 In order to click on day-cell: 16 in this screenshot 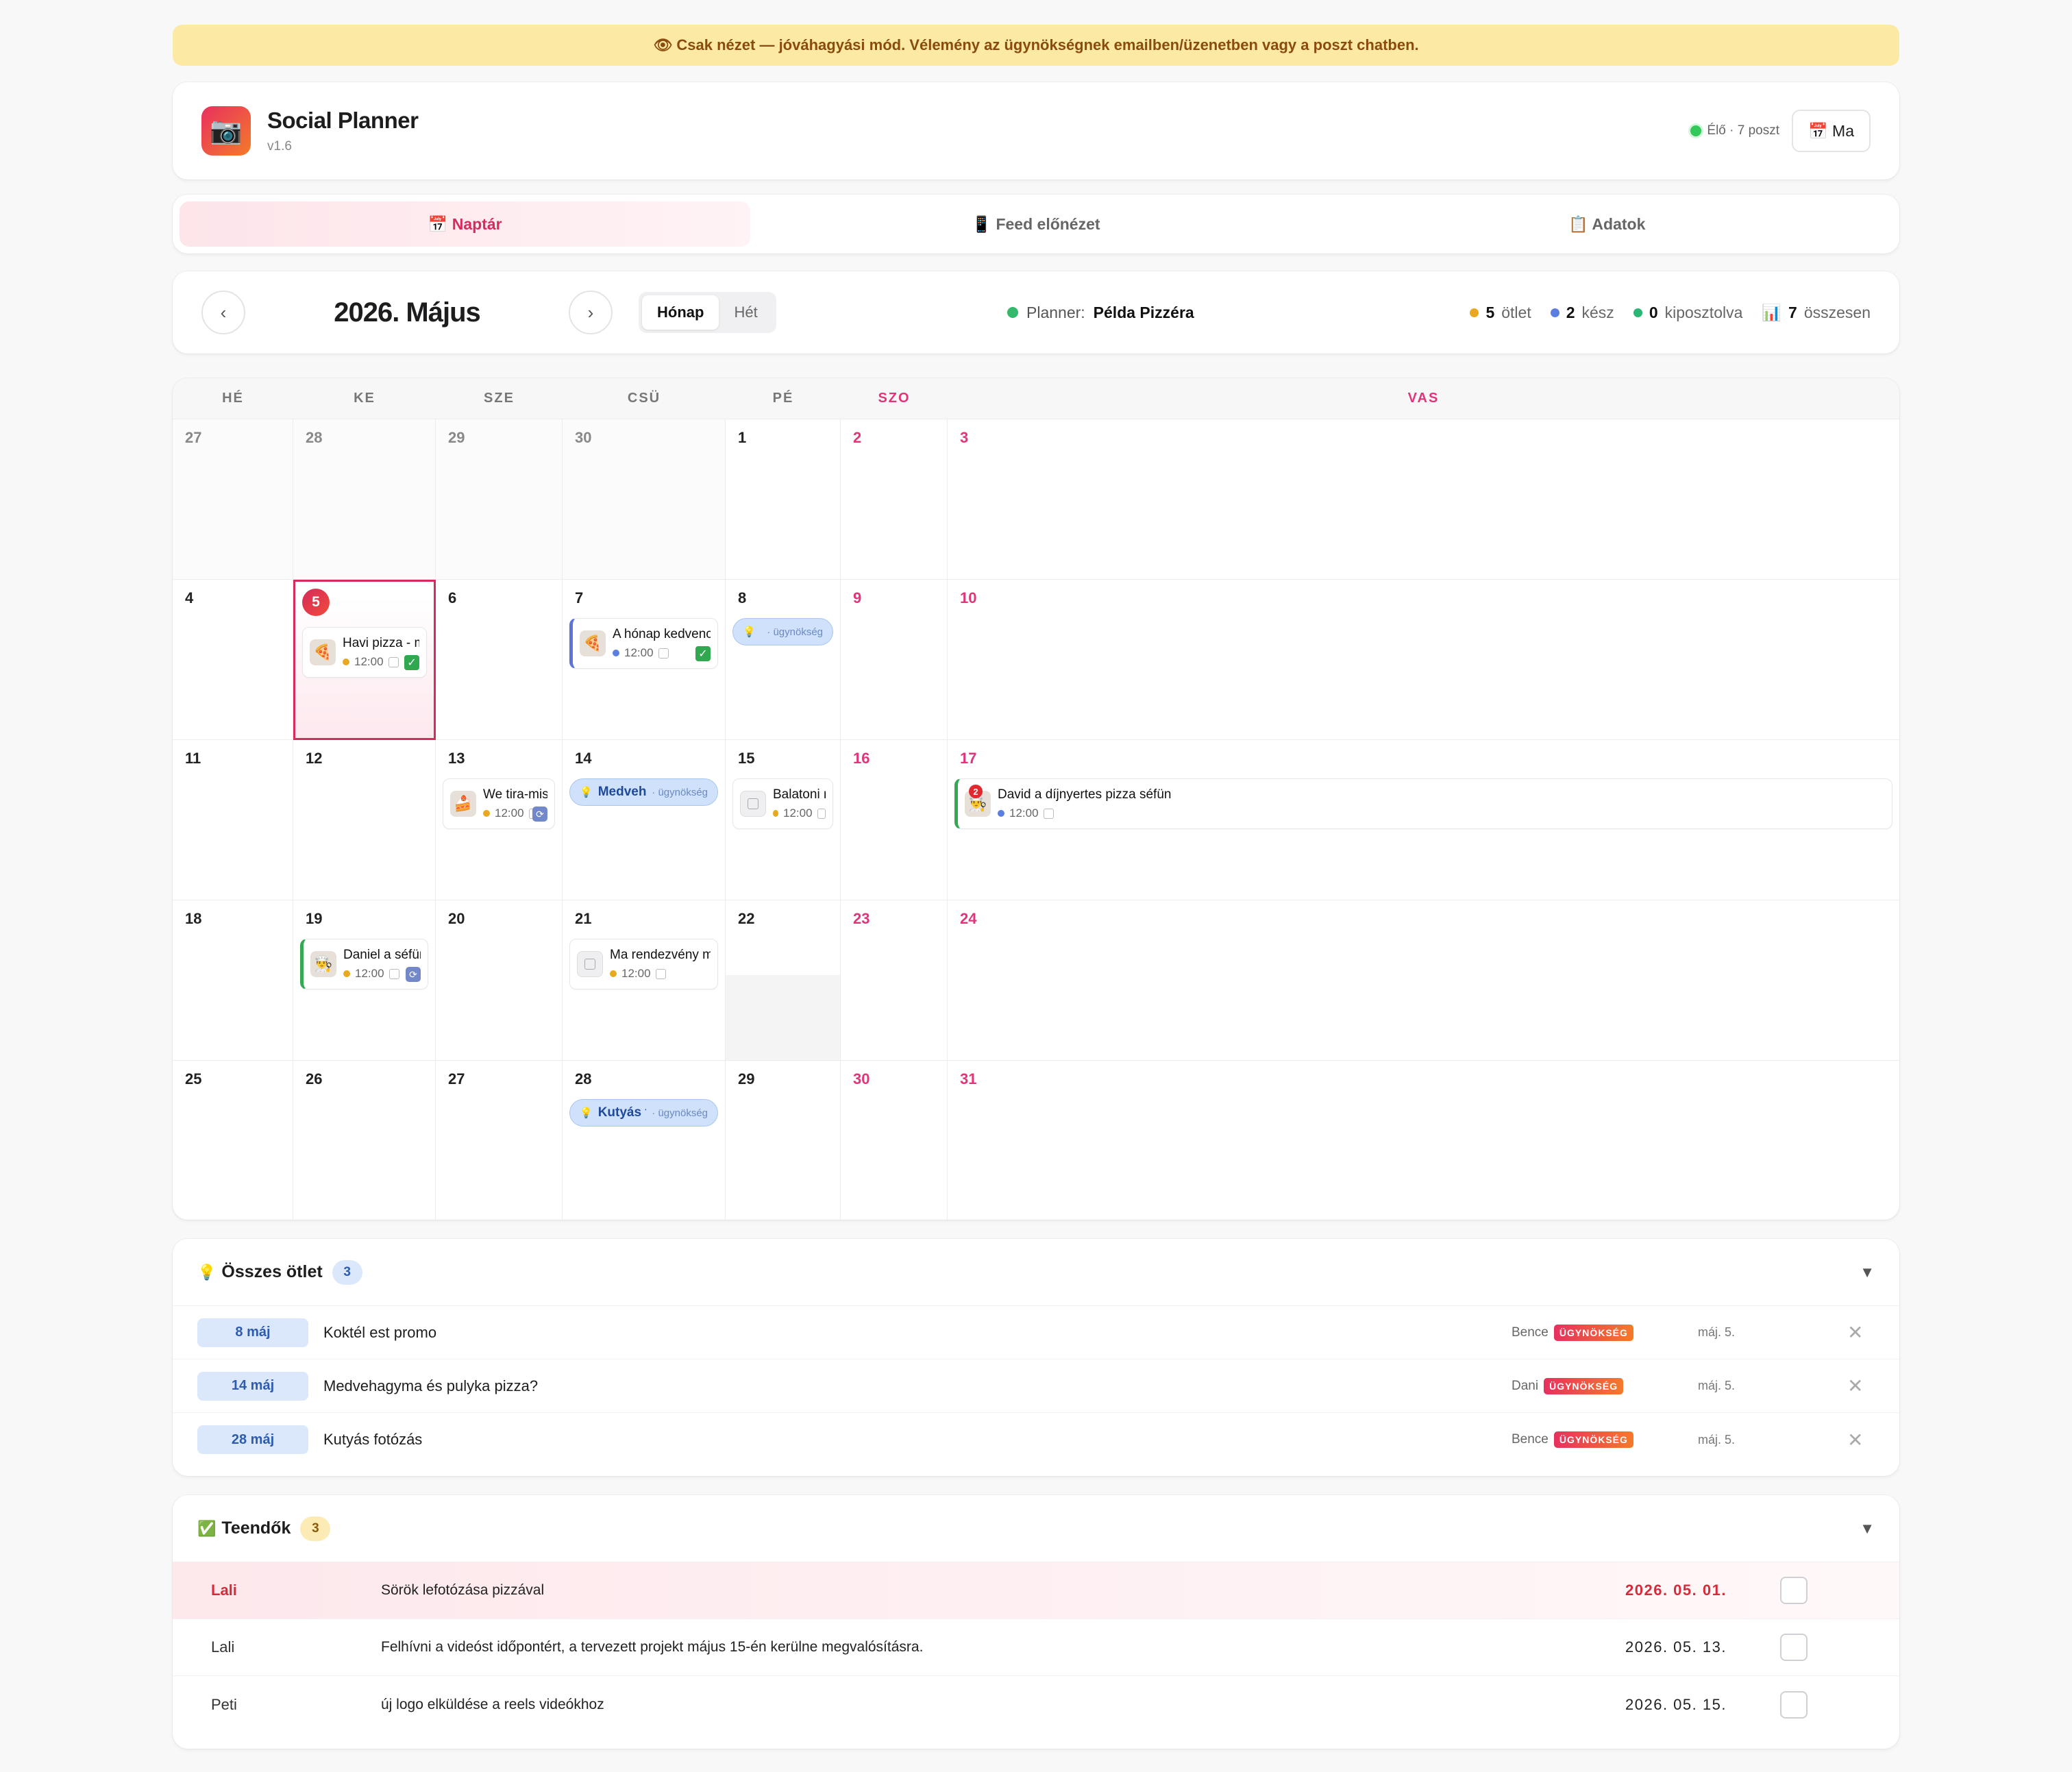, I will do `click(894, 820)`.